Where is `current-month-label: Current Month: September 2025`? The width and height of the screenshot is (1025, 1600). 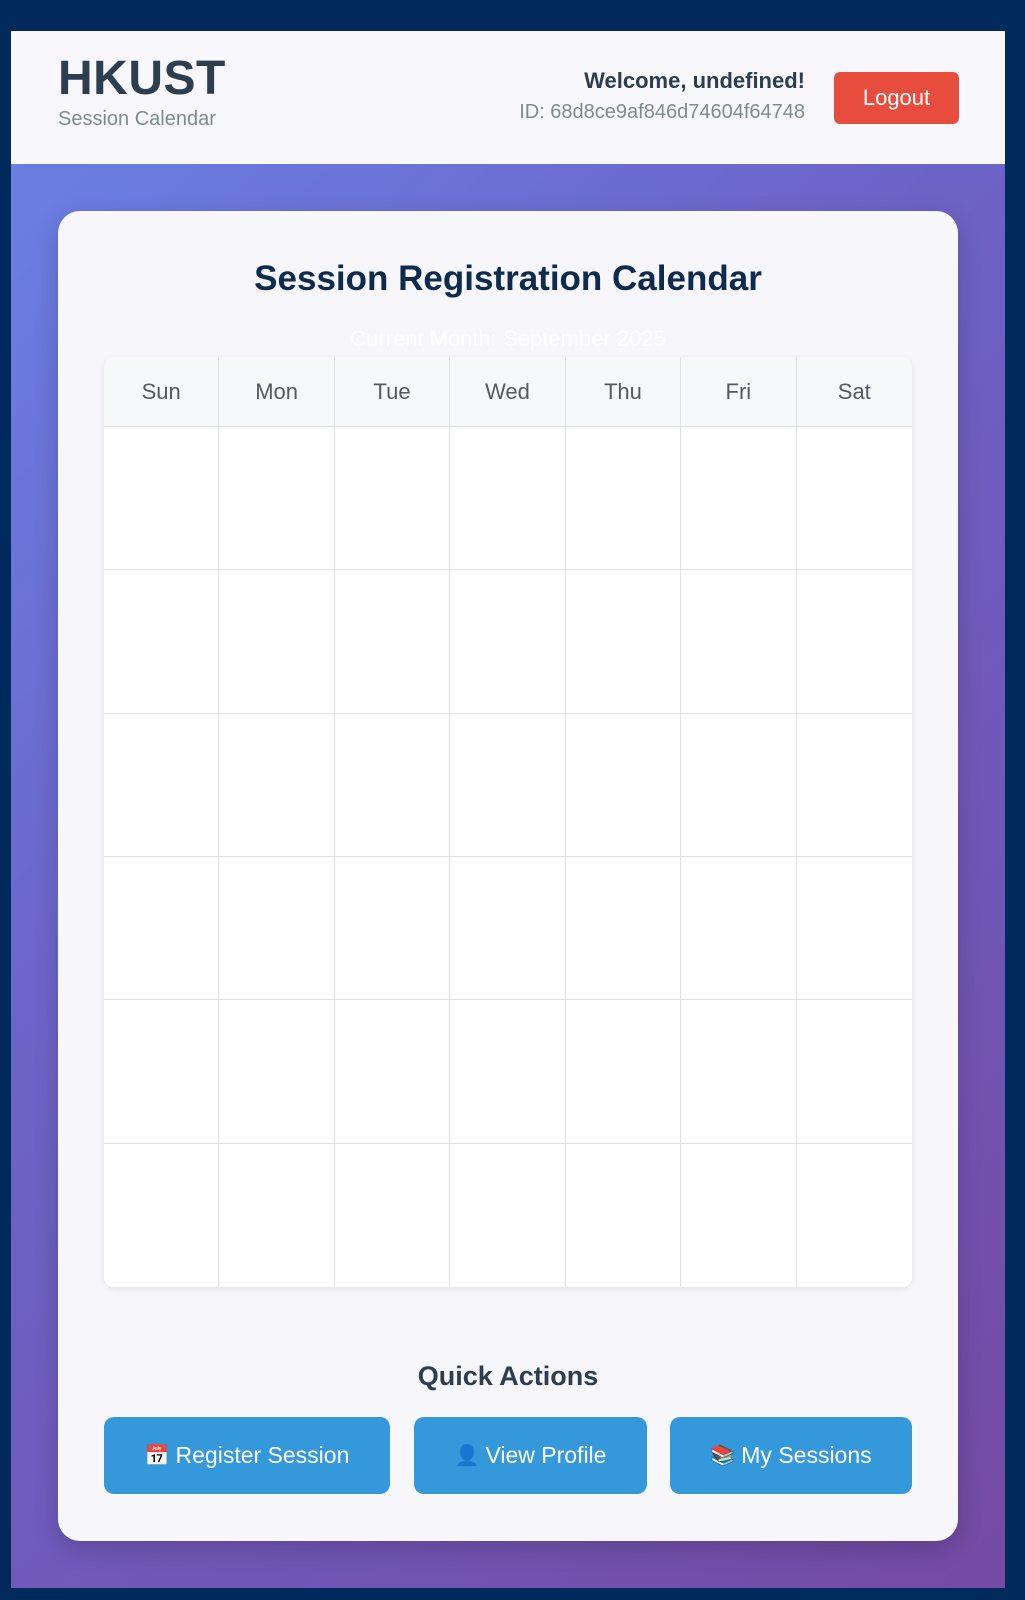 current-month-label: Current Month: September 2025 is located at coordinates (508, 338).